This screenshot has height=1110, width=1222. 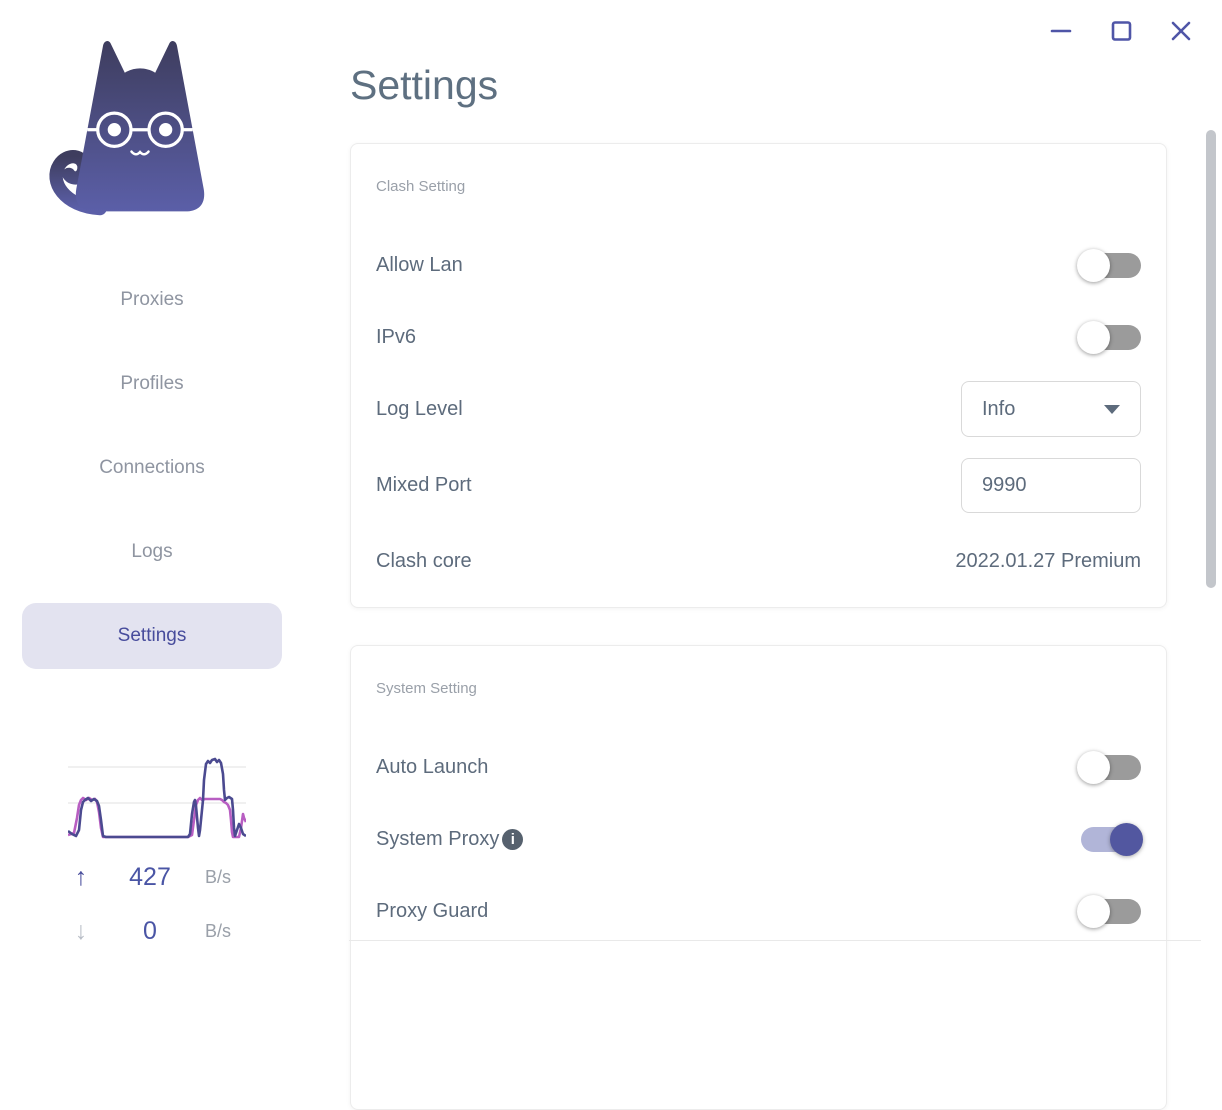 I want to click on close-button, so click(x=1181, y=31).